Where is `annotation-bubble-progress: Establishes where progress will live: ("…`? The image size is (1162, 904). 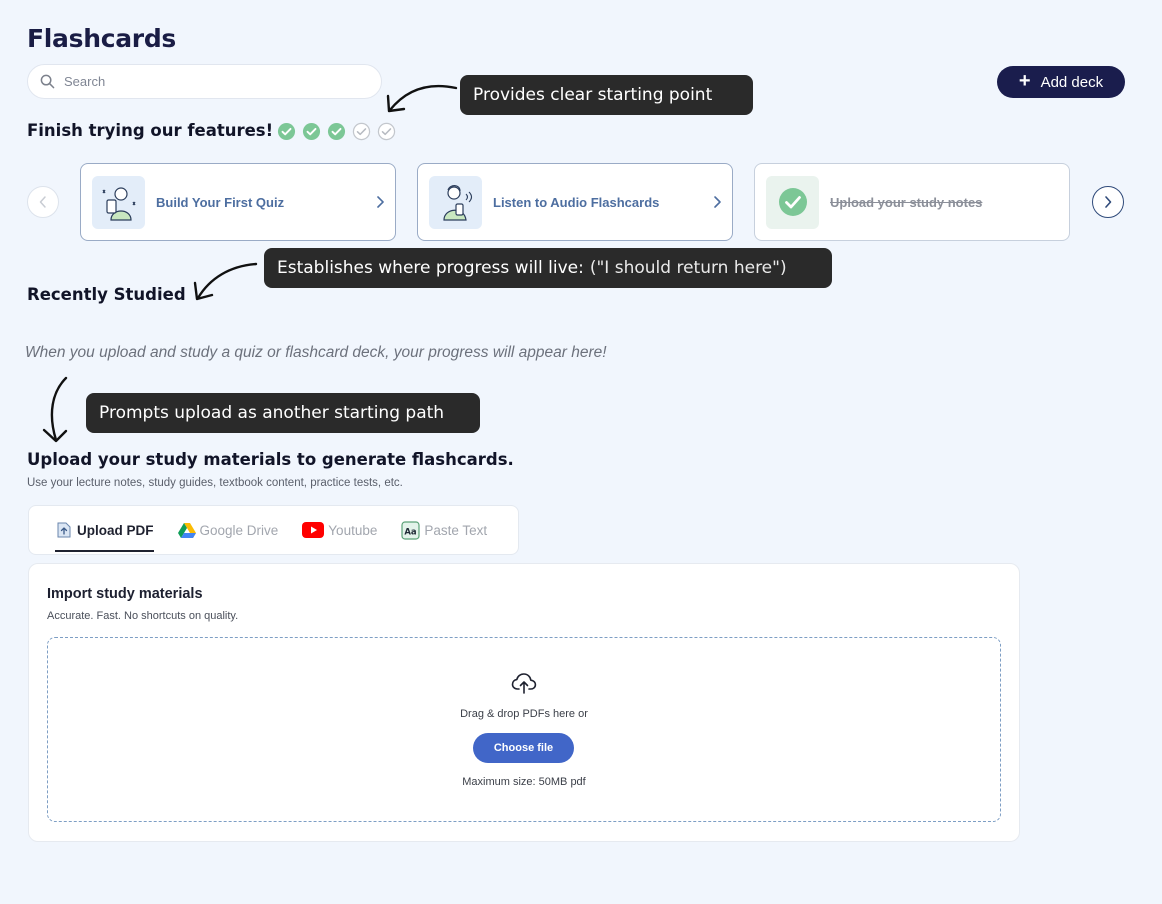 annotation-bubble-progress: Establishes where progress will live: ("… is located at coordinates (548, 268).